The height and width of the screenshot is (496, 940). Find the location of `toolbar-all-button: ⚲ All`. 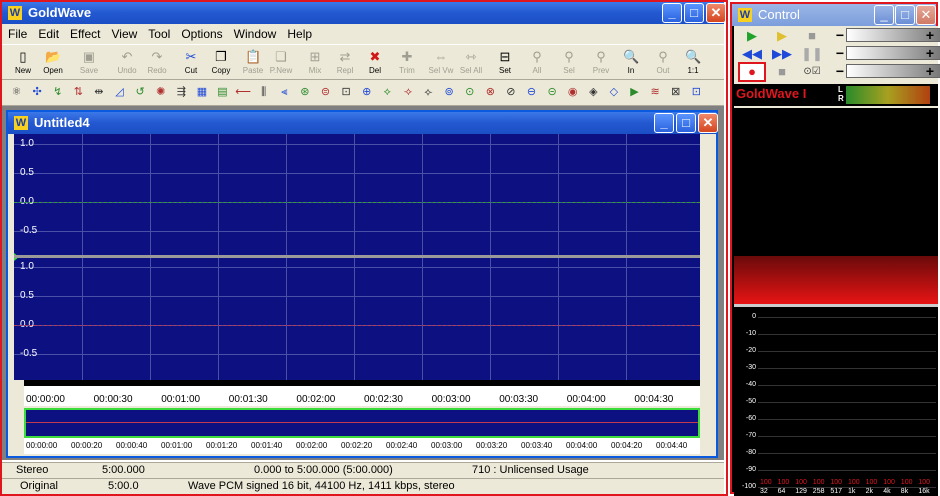

toolbar-all-button: ⚲ All is located at coordinates (537, 63).